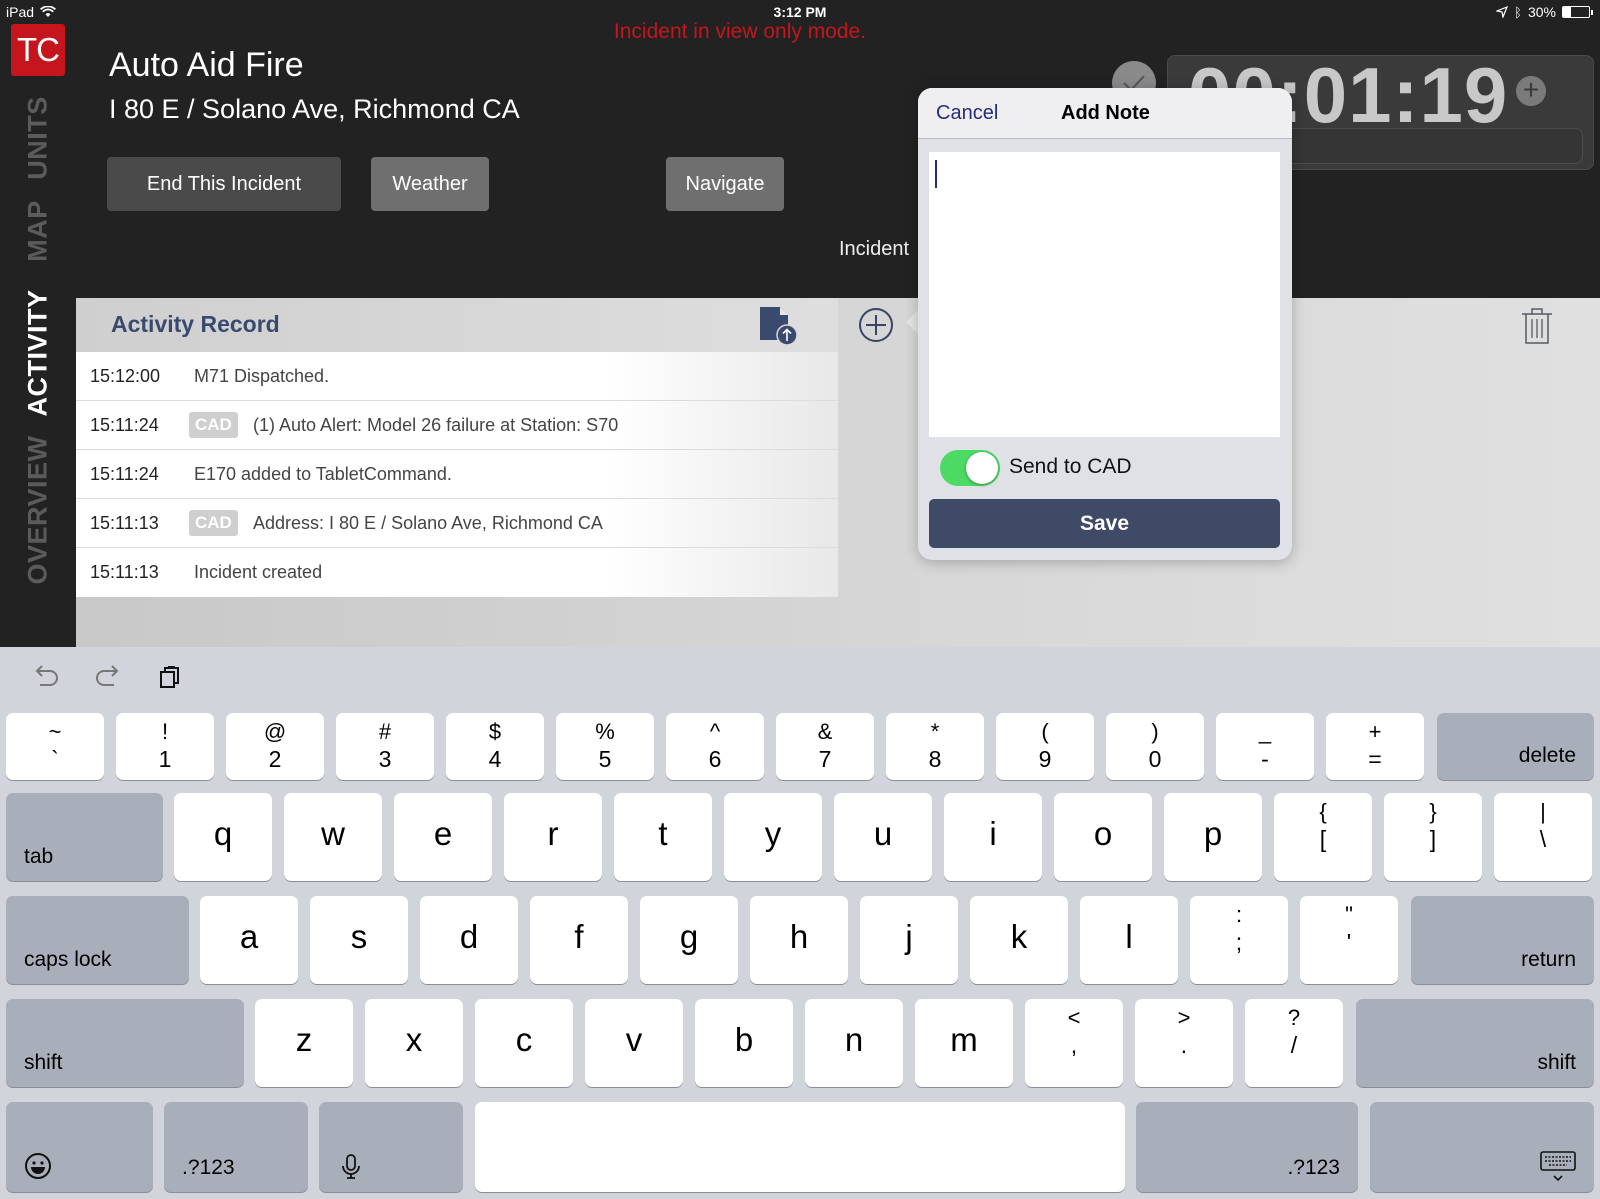  Describe the element at coordinates (1531, 91) in the screenshot. I see `timer-add-button: +` at that location.